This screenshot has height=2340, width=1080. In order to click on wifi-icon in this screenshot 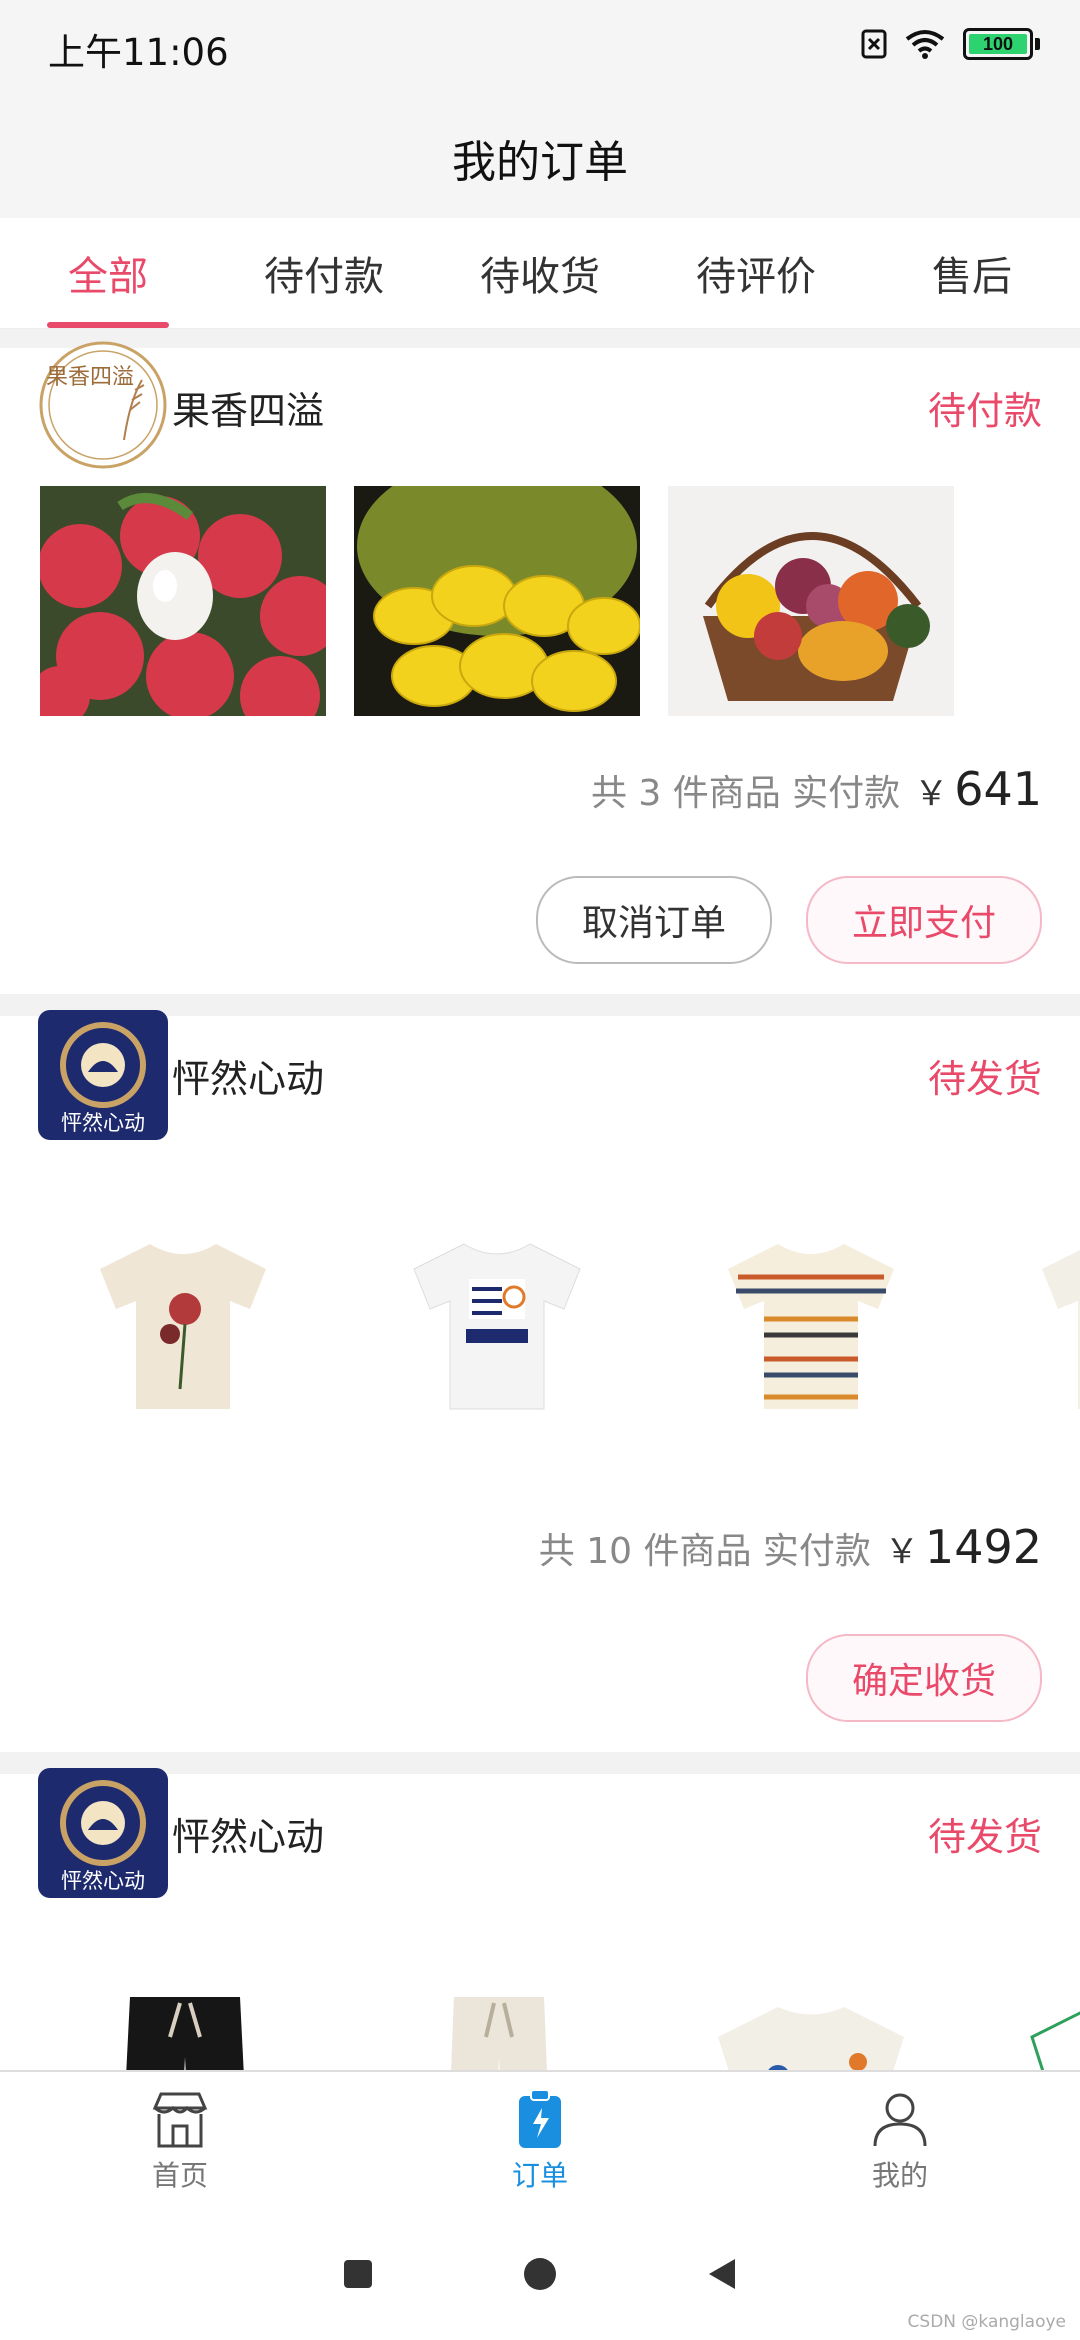, I will do `click(925, 44)`.